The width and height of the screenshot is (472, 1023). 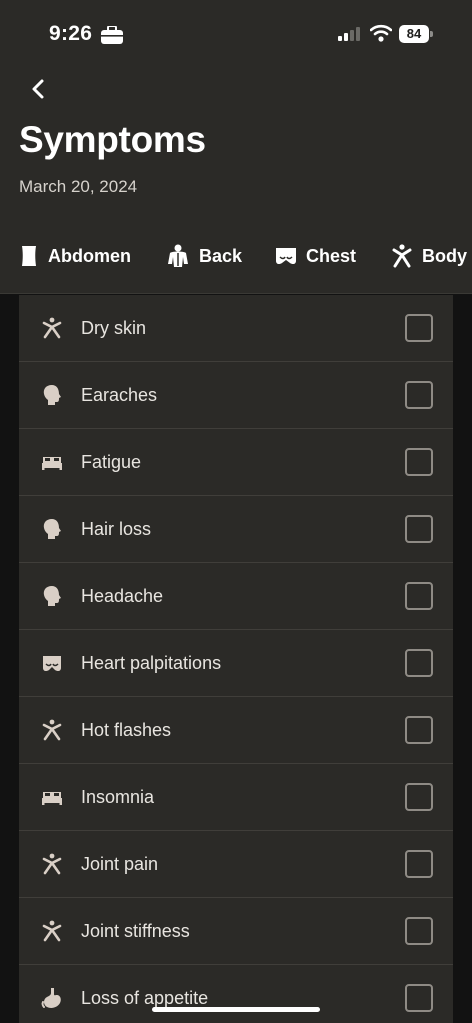 What do you see at coordinates (145, 998) in the screenshot?
I see `symptom-label: Loss of appetite` at bounding box center [145, 998].